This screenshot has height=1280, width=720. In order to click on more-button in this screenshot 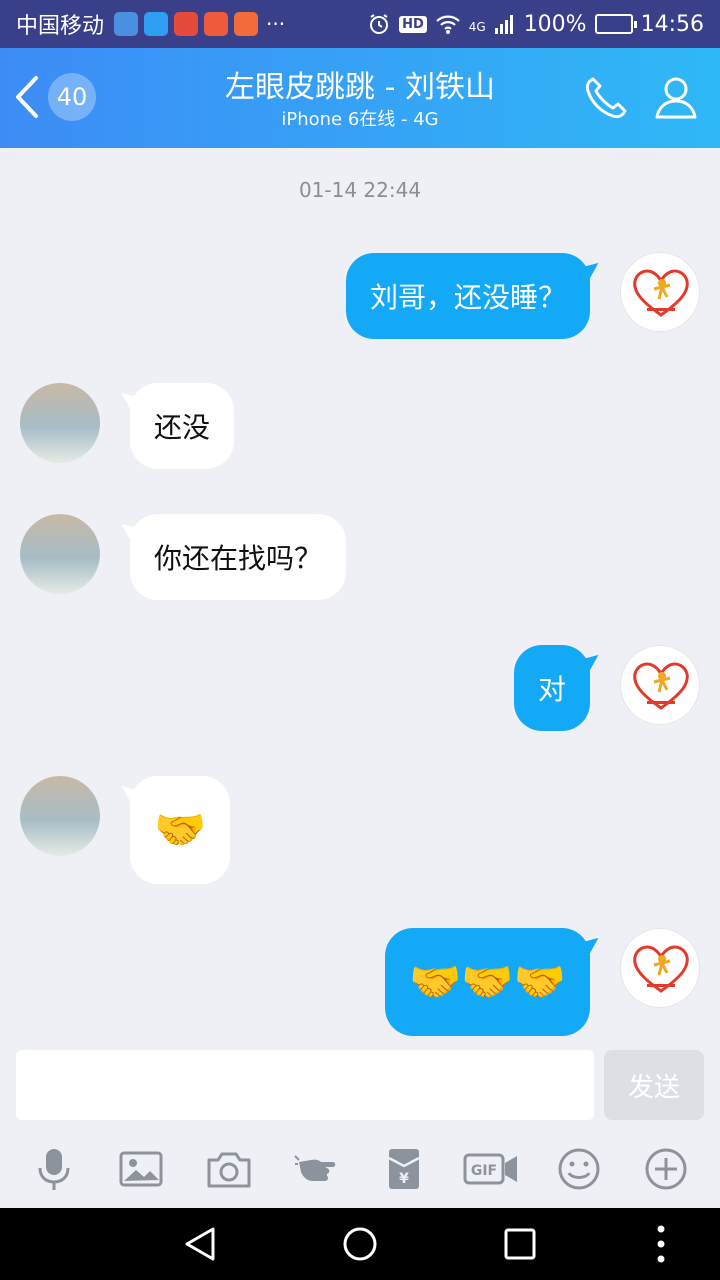, I will do `click(666, 1169)`.